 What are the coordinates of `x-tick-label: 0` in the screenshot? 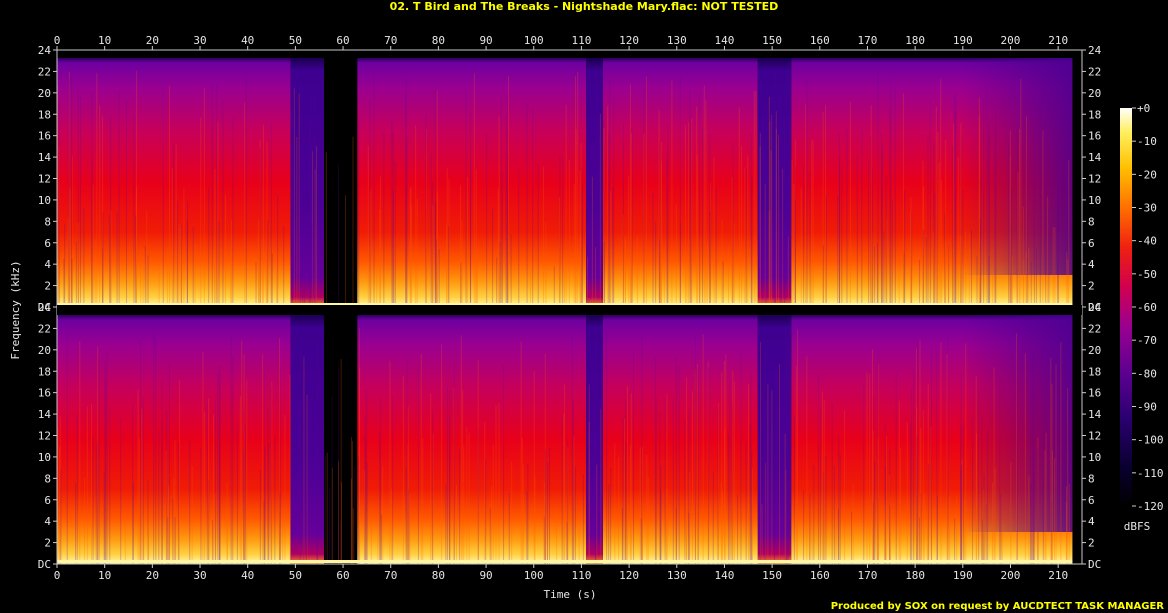 It's located at (57, 575).